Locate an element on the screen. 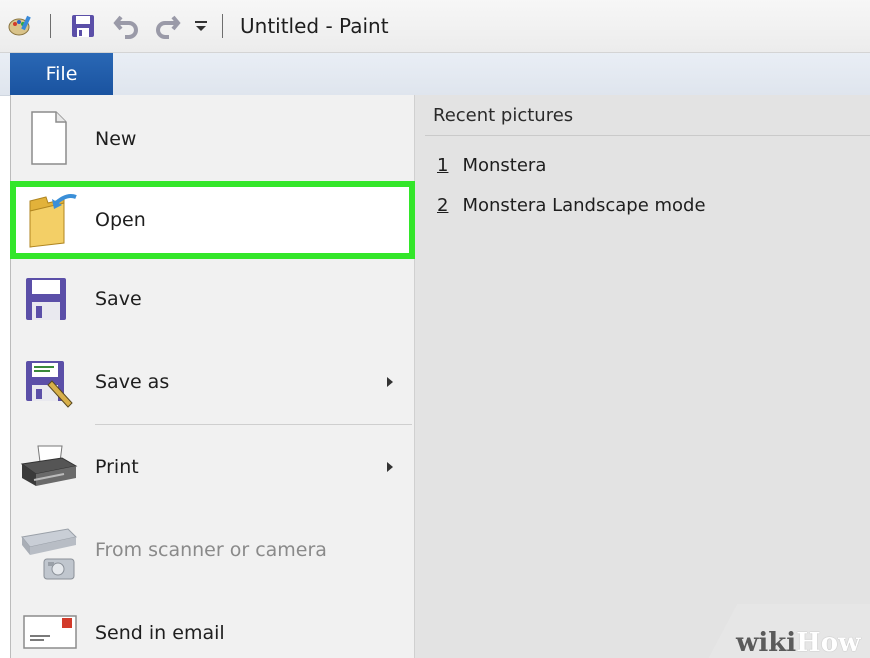  undo-button is located at coordinates (127, 26).